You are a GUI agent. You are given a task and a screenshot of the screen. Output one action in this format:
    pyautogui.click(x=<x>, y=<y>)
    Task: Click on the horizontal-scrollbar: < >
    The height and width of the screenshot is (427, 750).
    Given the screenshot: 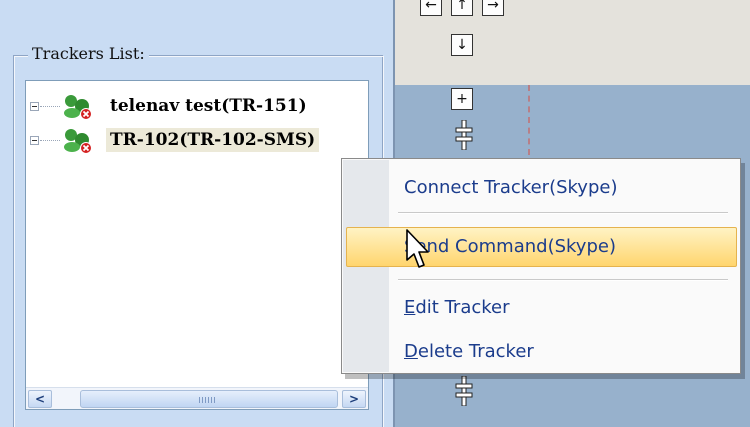 What is the action you would take?
    pyautogui.click(x=197, y=398)
    